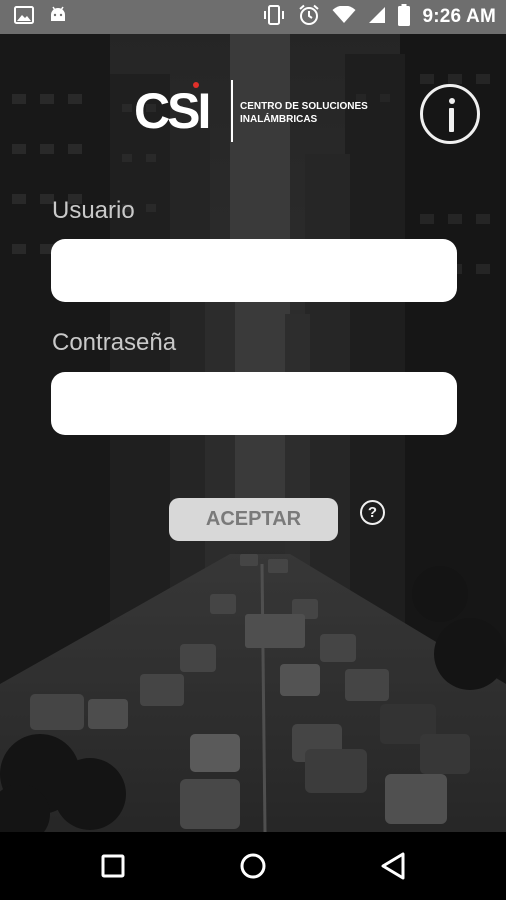  What do you see at coordinates (254, 403) in the screenshot?
I see `password-input` at bounding box center [254, 403].